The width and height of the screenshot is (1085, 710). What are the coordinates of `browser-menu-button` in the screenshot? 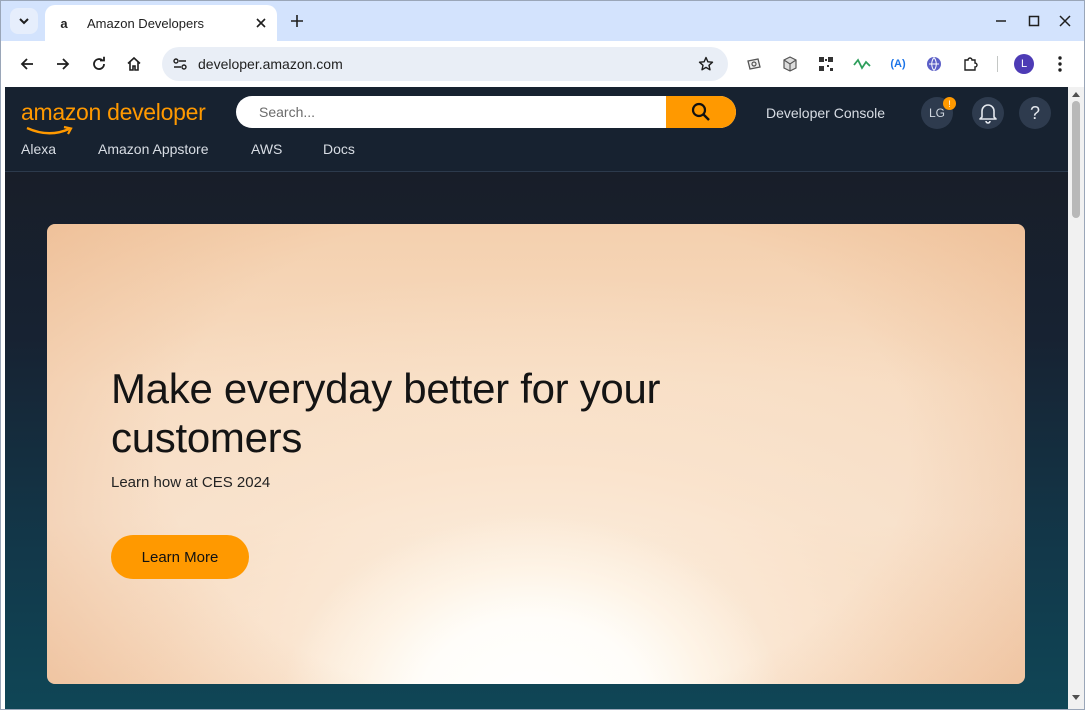 It's located at (1060, 64).